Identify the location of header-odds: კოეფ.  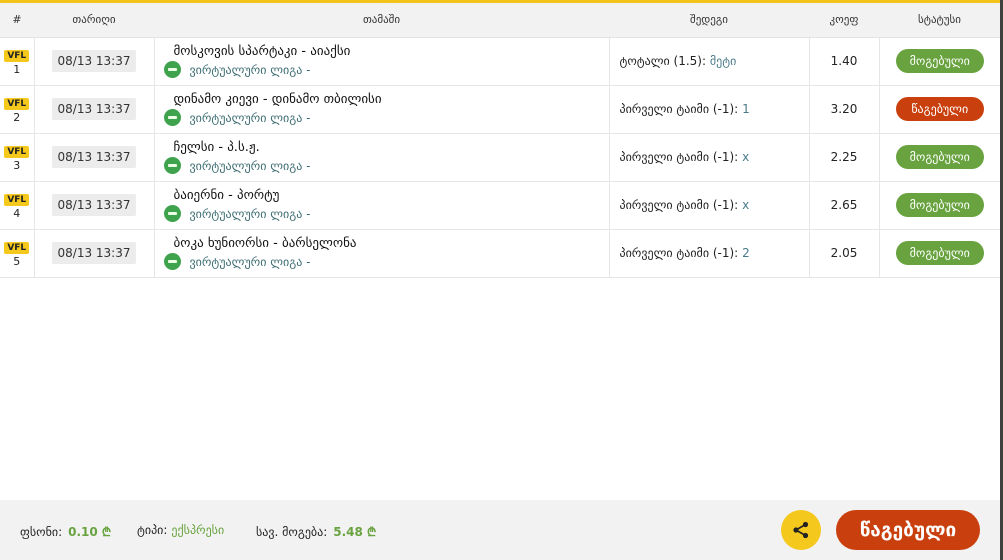
(844, 20).